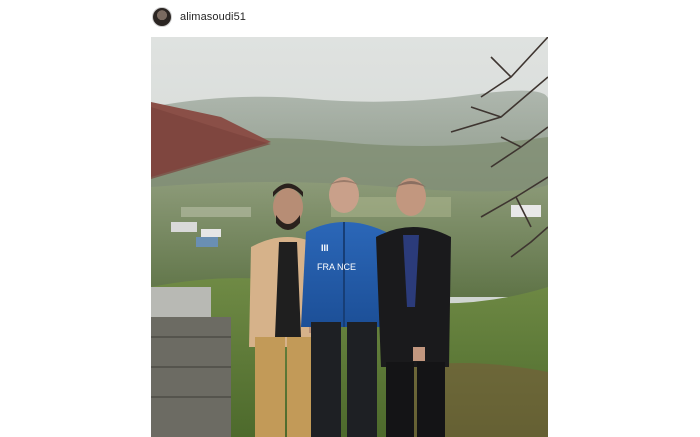 The width and height of the screenshot is (700, 437). I want to click on post-header: alimasoudi51, so click(199, 17).